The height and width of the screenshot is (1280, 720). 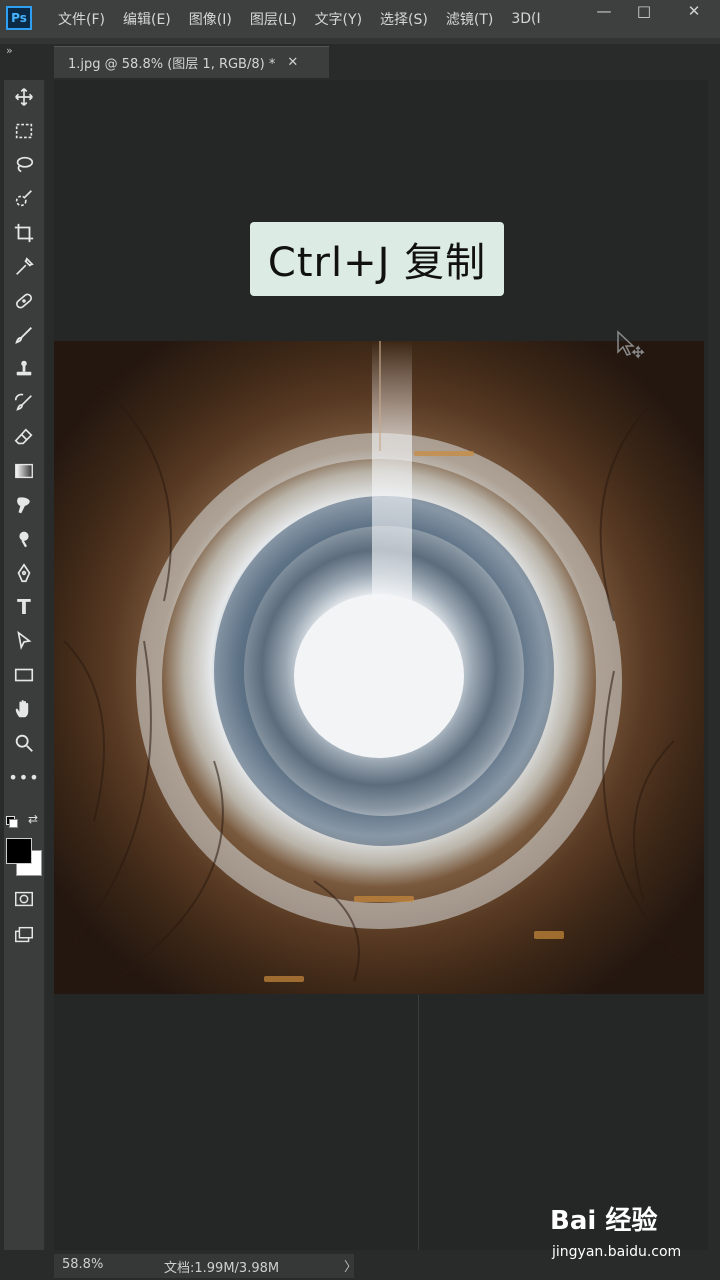 I want to click on hand-tool-icon, so click(x=24, y=709).